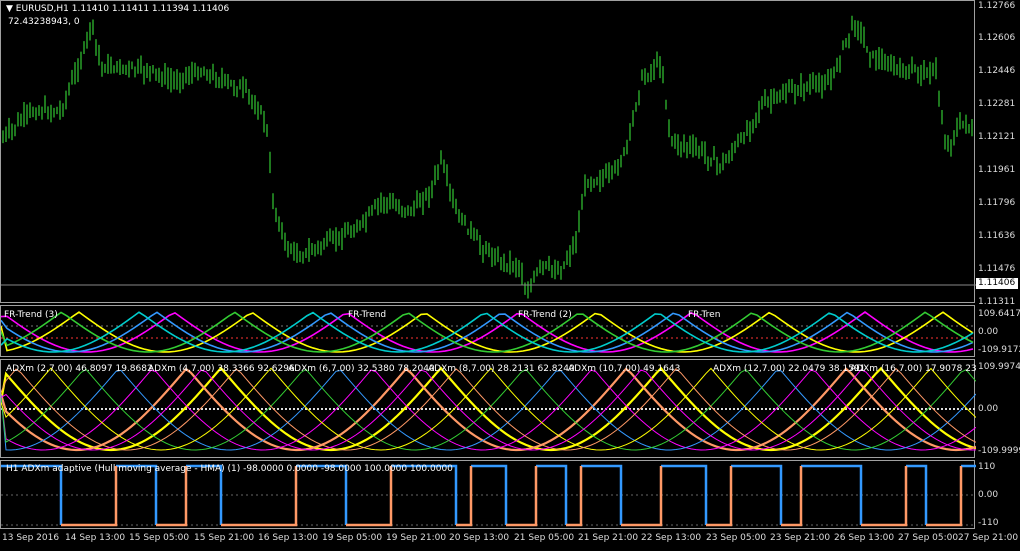 Image resolution: width=1020 pixels, height=551 pixels. I want to click on adxm-label-1: ADXm (4,7.00) 38.3366 92.6296, so click(221, 369).